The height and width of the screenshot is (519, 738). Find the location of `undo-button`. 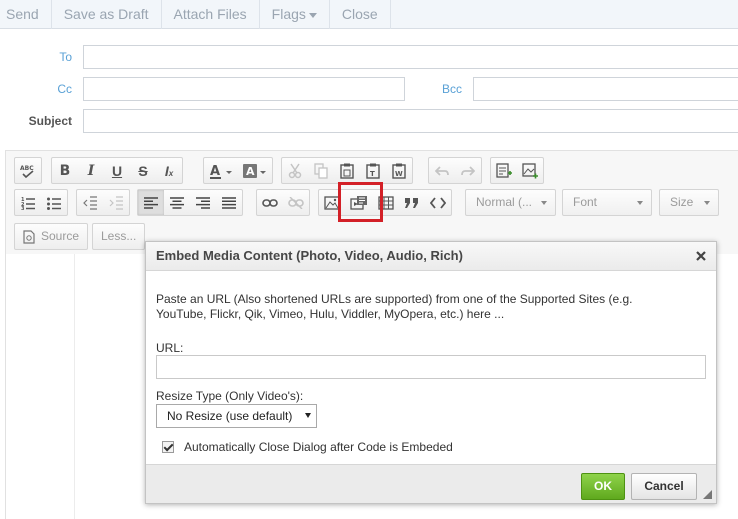

undo-button is located at coordinates (442, 170).